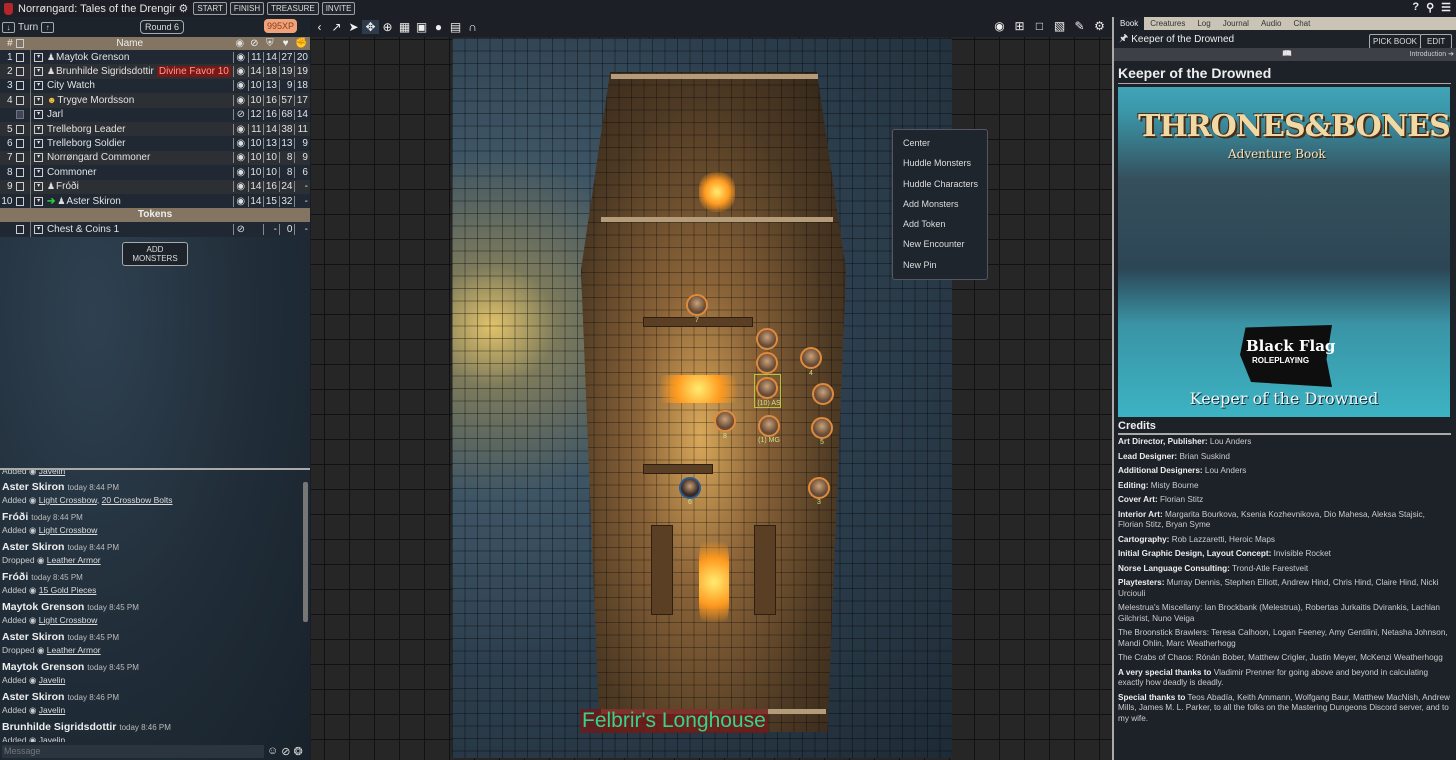 Image resolution: width=1456 pixels, height=760 pixels. I want to click on round-button: Round 6, so click(162, 27).